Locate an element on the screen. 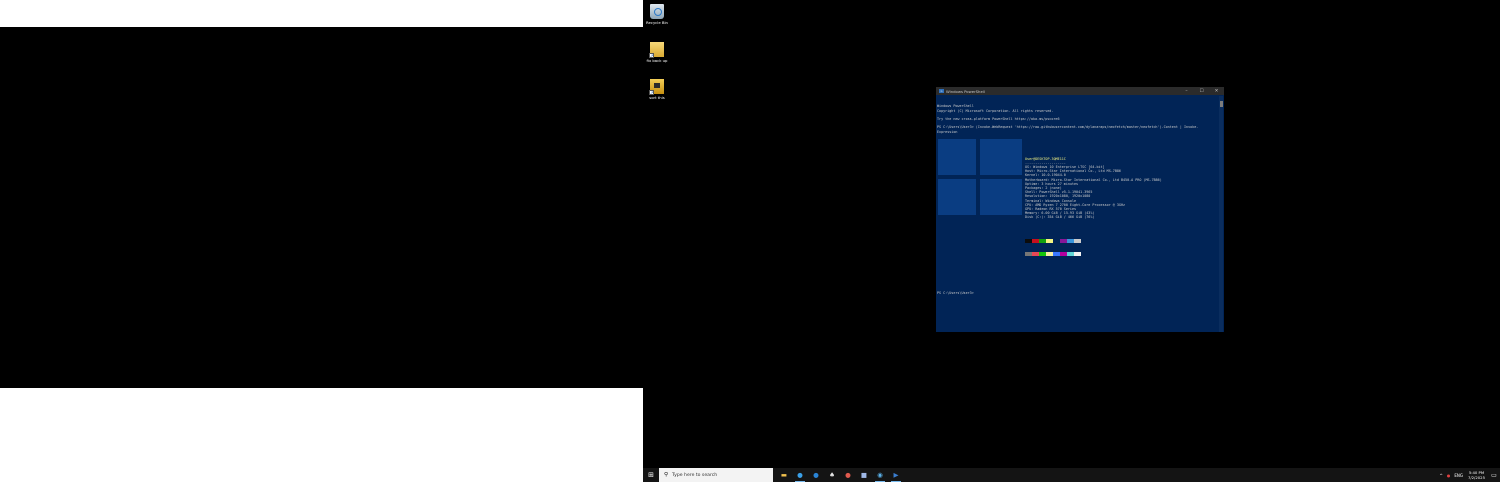  search-box: ⚲ Type here to search is located at coordinates (716, 475).